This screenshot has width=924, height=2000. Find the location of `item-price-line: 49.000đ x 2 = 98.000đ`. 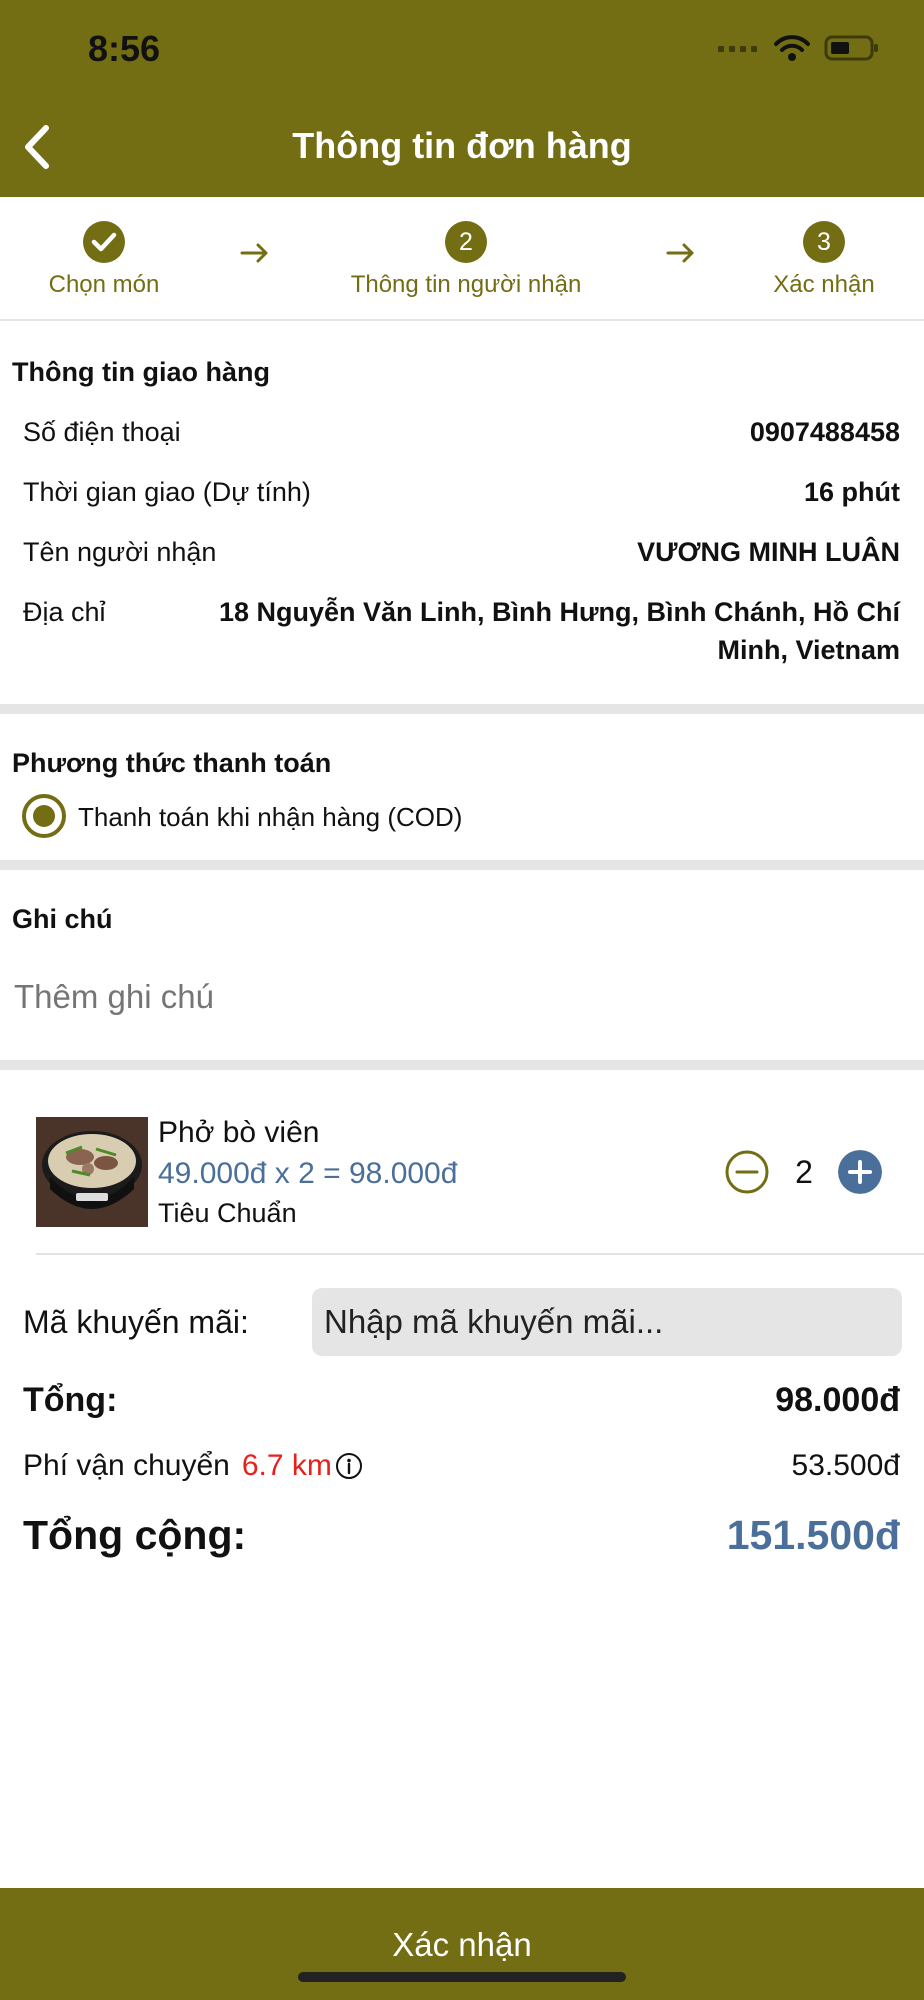

item-price-line: 49.000đ x 2 = 98.000đ is located at coordinates (308, 1173).